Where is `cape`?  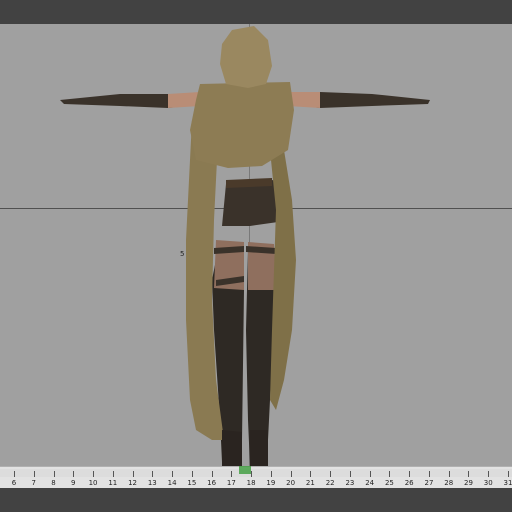
cape is located at coordinates (242, 125).